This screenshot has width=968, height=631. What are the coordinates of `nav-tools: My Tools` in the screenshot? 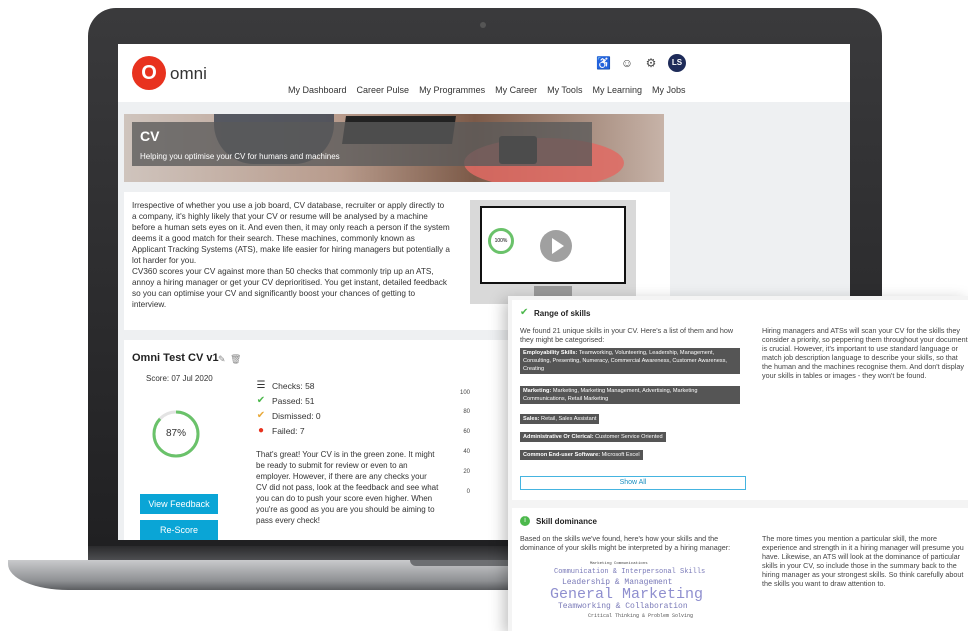 It's located at (564, 90).